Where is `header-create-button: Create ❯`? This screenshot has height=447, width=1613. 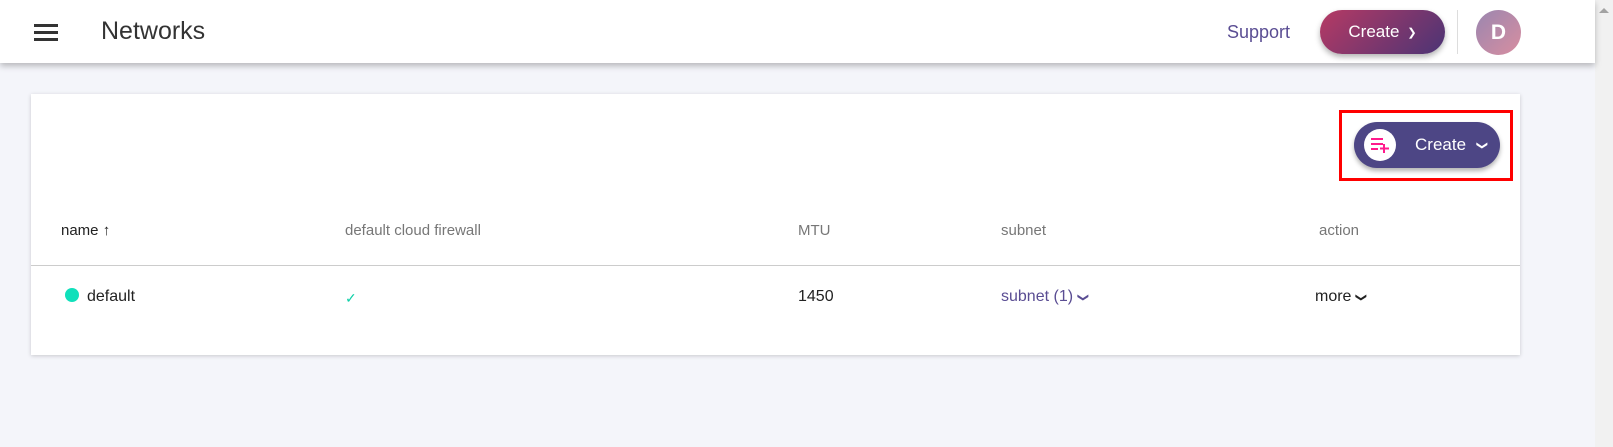 header-create-button: Create ❯ is located at coordinates (1382, 32).